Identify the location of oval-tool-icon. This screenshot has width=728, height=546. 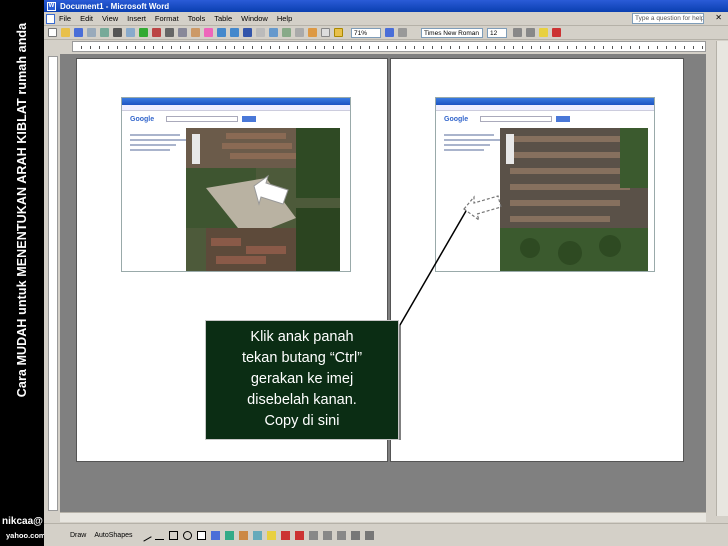
(187, 535).